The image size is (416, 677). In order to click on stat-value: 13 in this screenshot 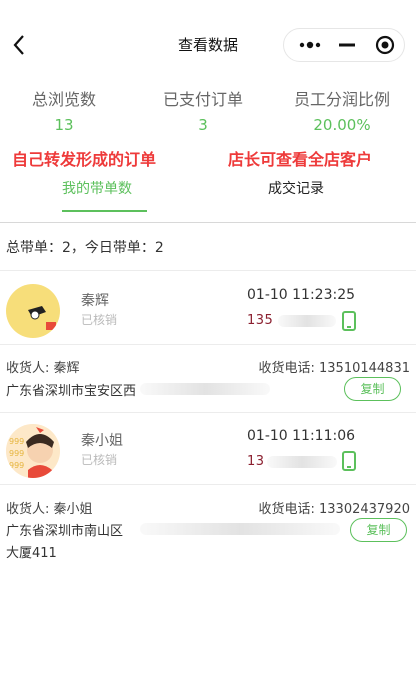, I will do `click(64, 125)`.